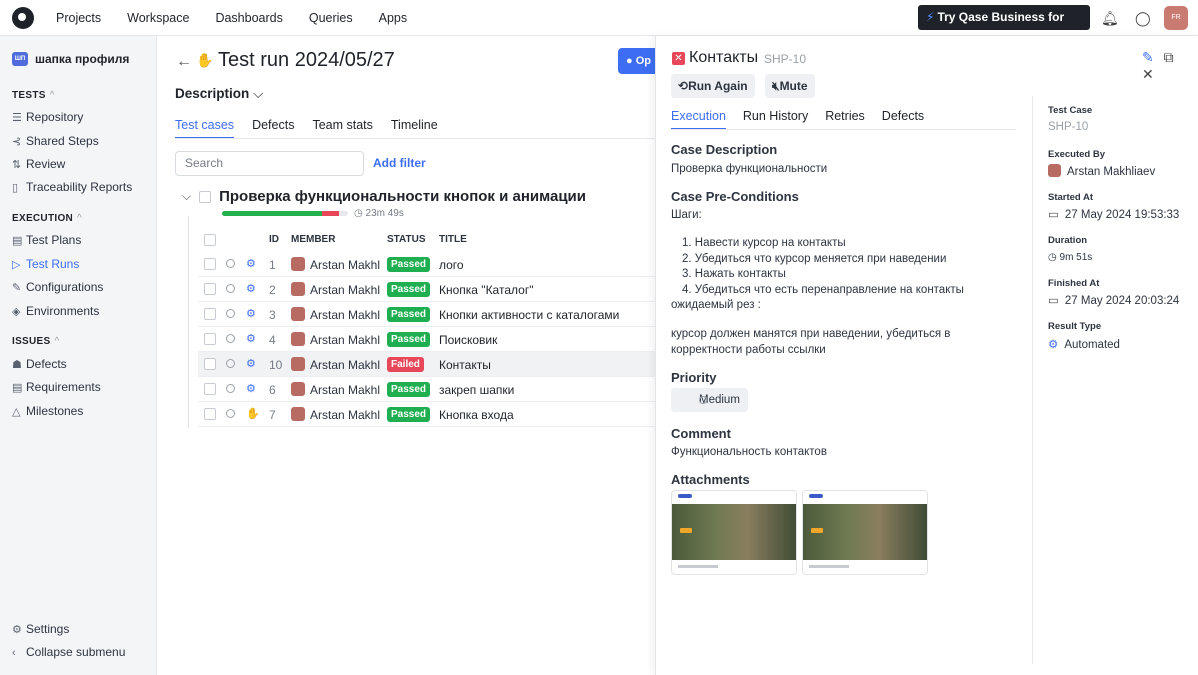  Describe the element at coordinates (15, 188) in the screenshot. I see `document-icon: ▯` at that location.